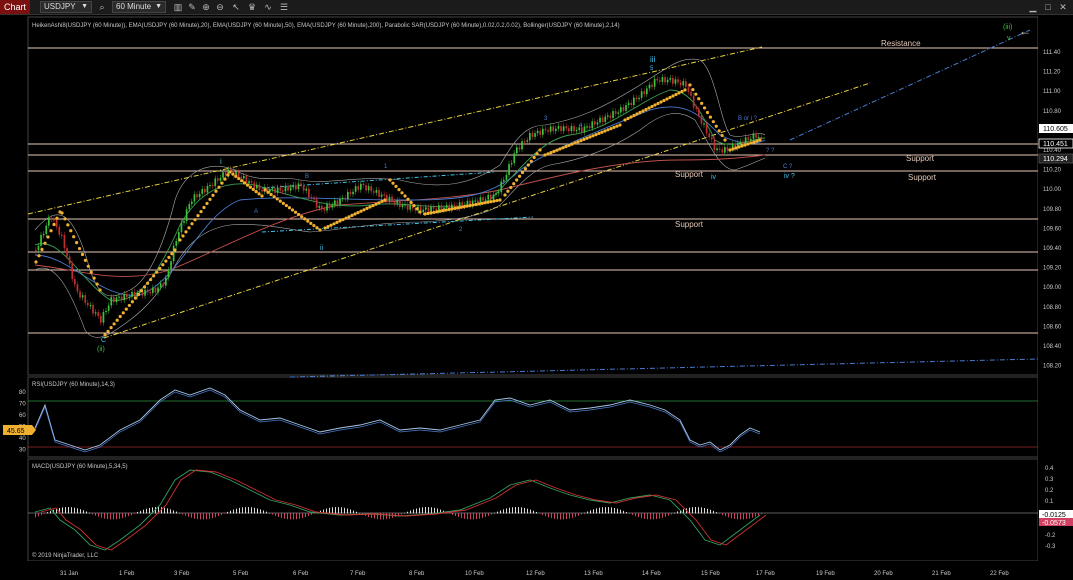  What do you see at coordinates (417, 574) in the screenshot?
I see `x-tick-label: 8 Feb` at bounding box center [417, 574].